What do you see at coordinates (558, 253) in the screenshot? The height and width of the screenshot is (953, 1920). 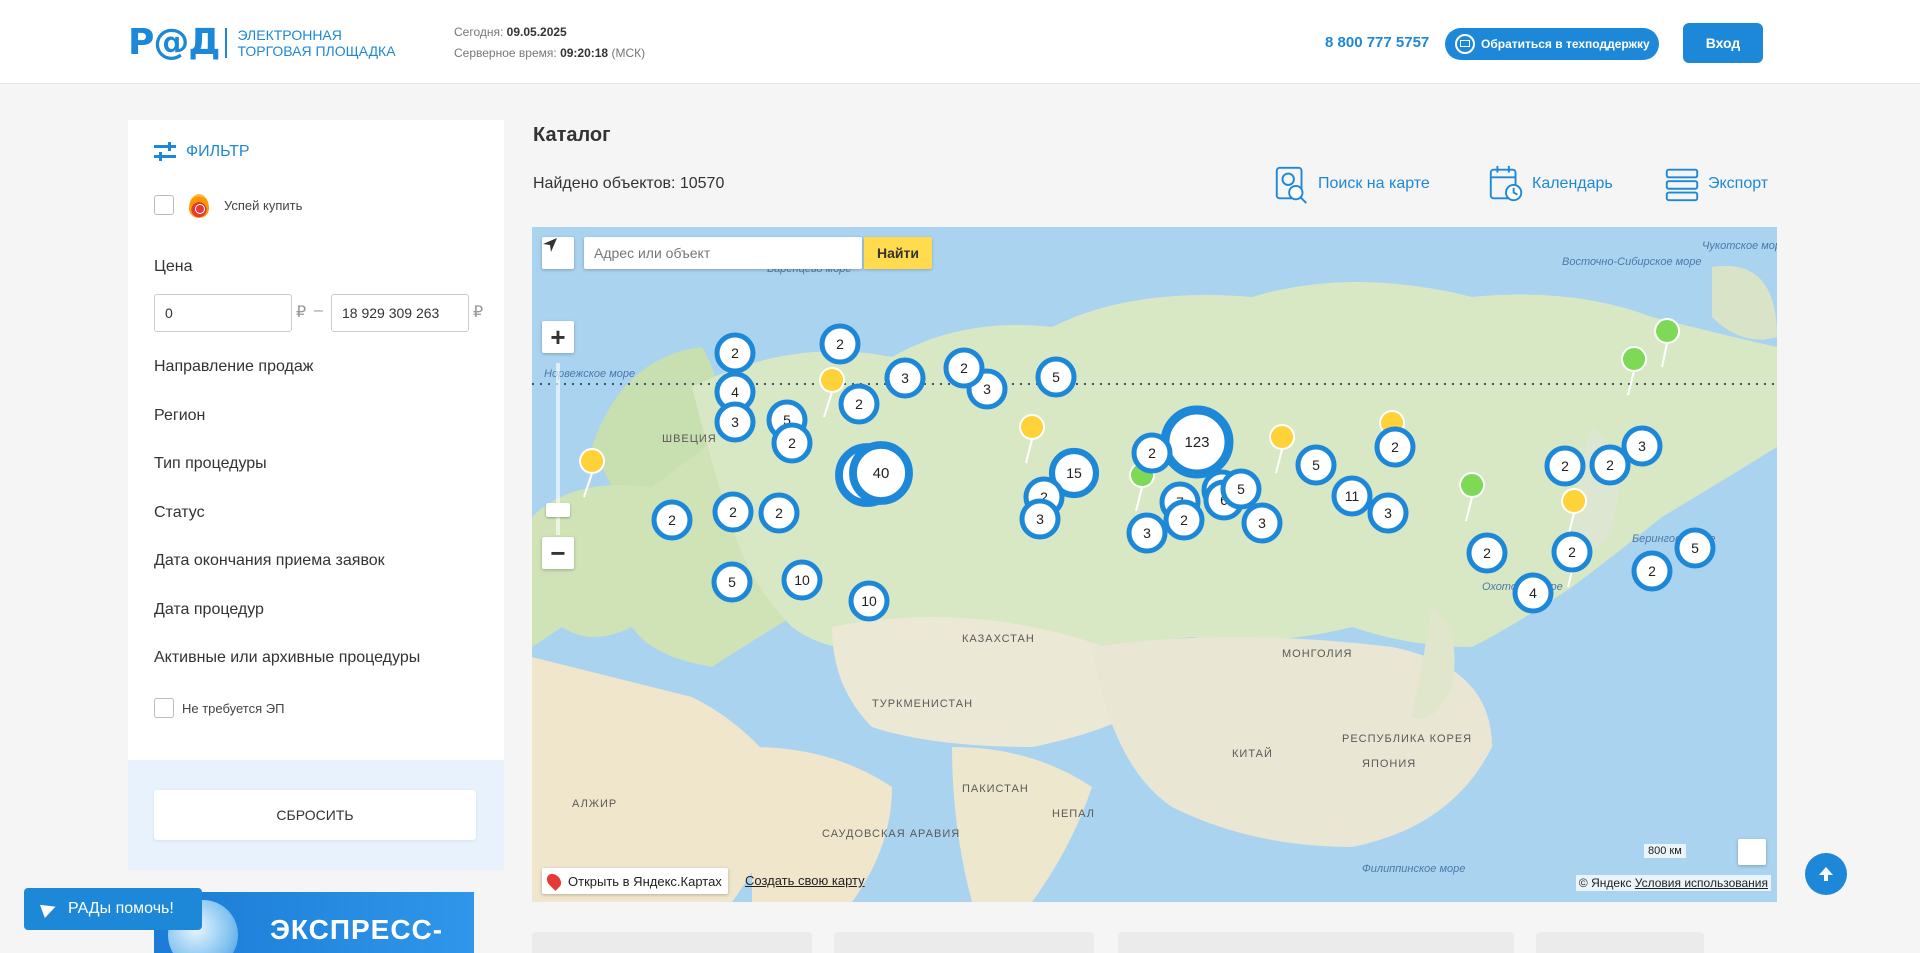 I see `geolocation-button` at bounding box center [558, 253].